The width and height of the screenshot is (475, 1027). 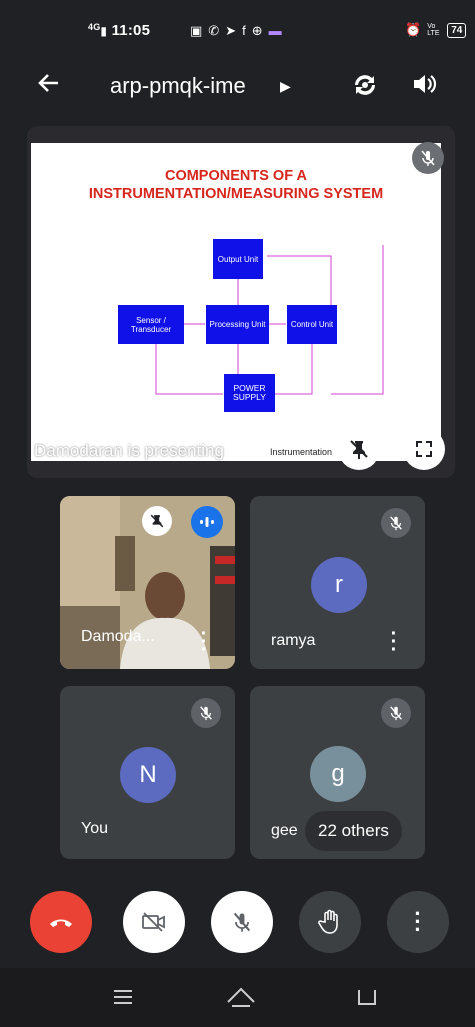 I want to click on participant-name: You, so click(x=94, y=828).